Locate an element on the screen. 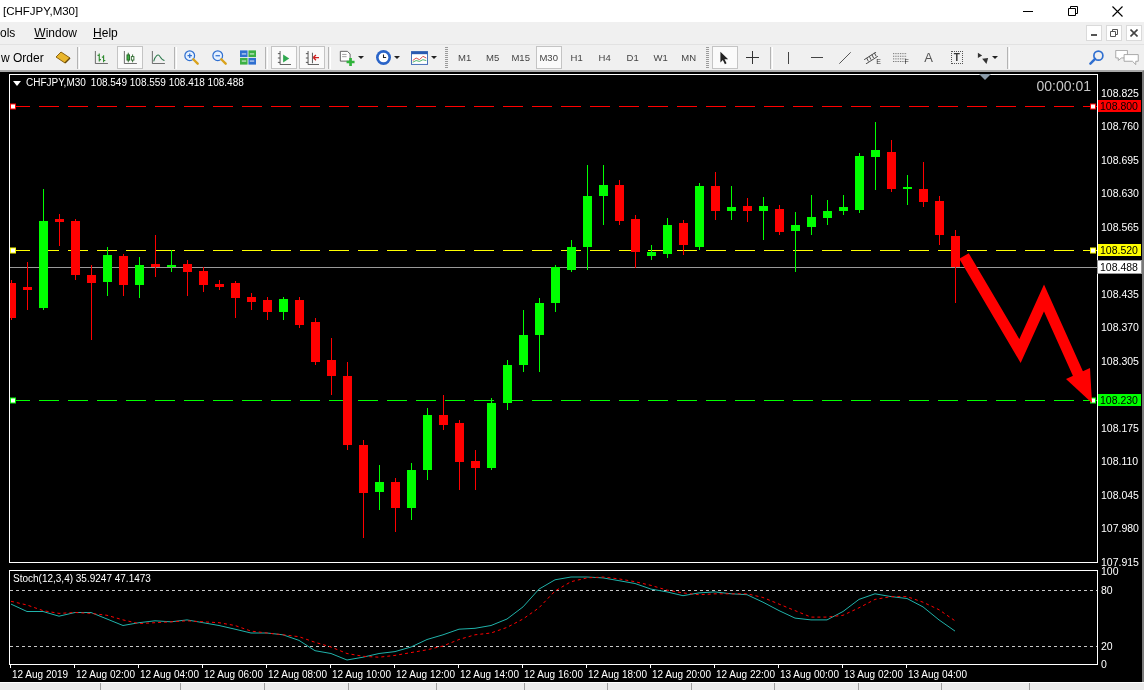  indicator-axis-label: 0 is located at coordinates (1104, 665).